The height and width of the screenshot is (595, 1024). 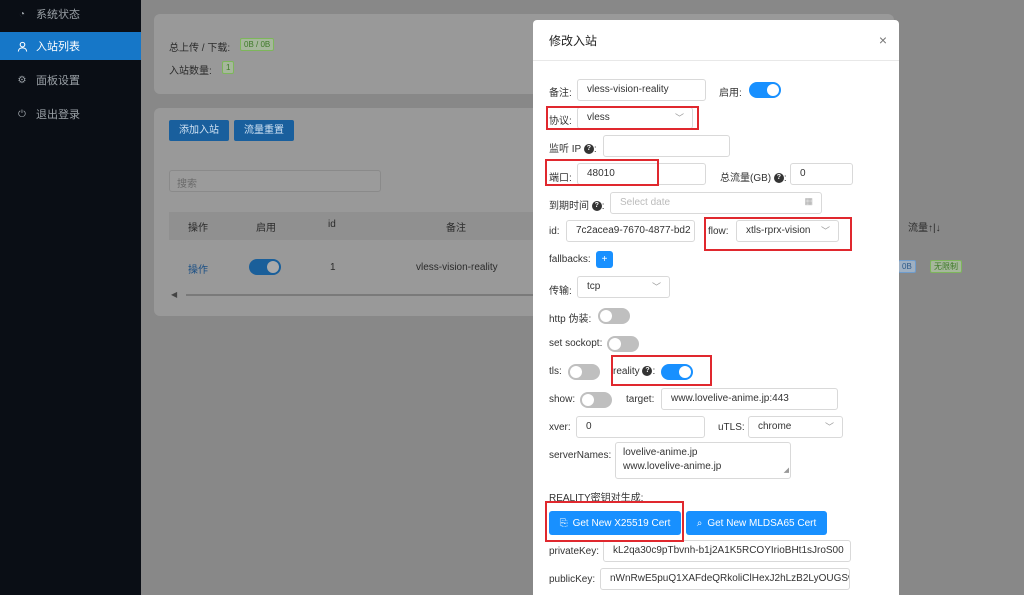 What do you see at coordinates (641, 90) in the screenshot?
I see `remark-input: vless-vision-reality` at bounding box center [641, 90].